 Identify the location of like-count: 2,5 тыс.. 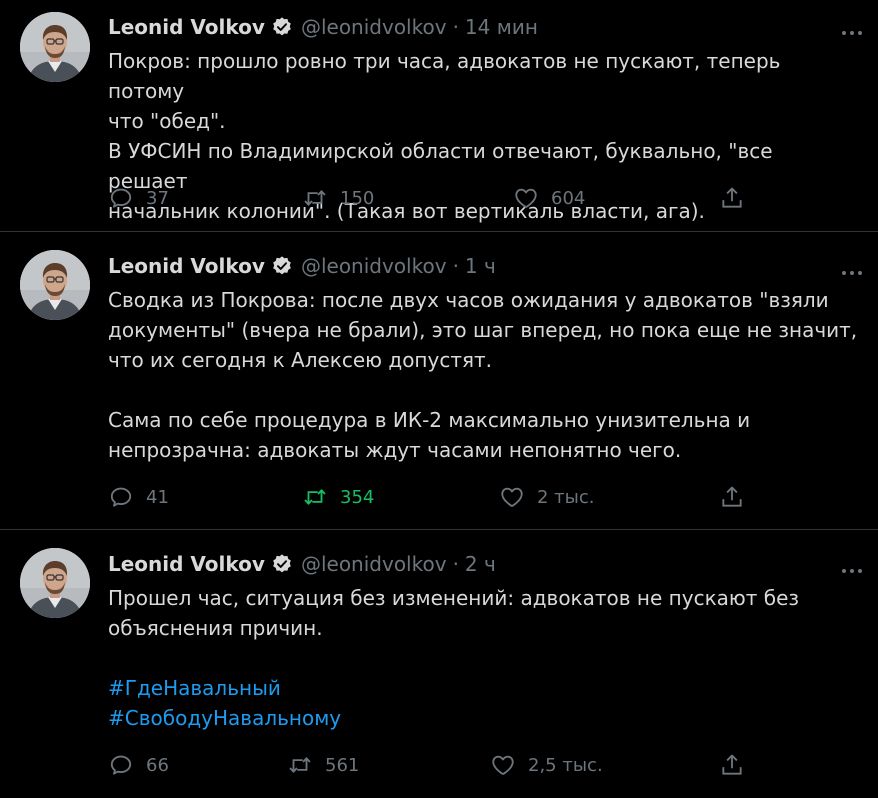
(565, 765).